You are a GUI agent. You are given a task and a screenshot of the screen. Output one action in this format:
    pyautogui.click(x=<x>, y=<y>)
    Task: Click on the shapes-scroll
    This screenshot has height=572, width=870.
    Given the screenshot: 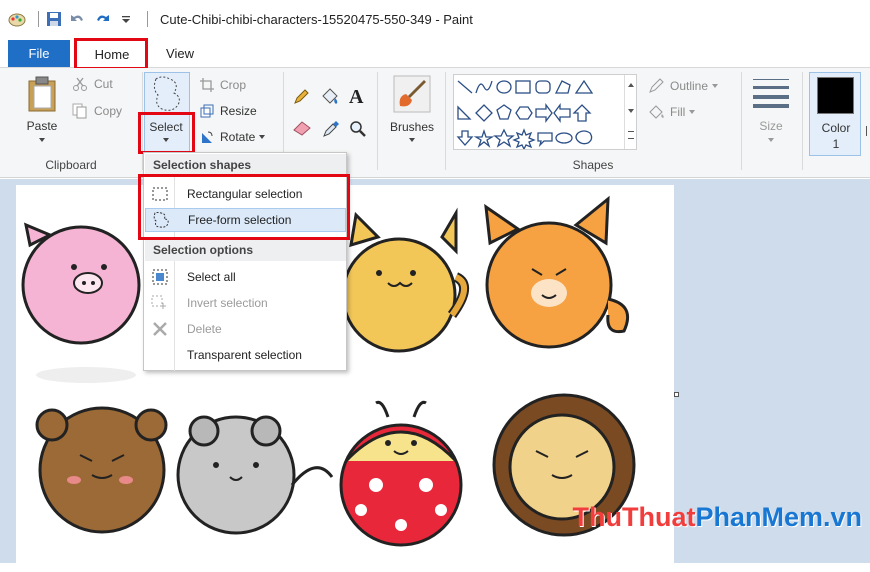 What is the action you would take?
    pyautogui.click(x=630, y=112)
    